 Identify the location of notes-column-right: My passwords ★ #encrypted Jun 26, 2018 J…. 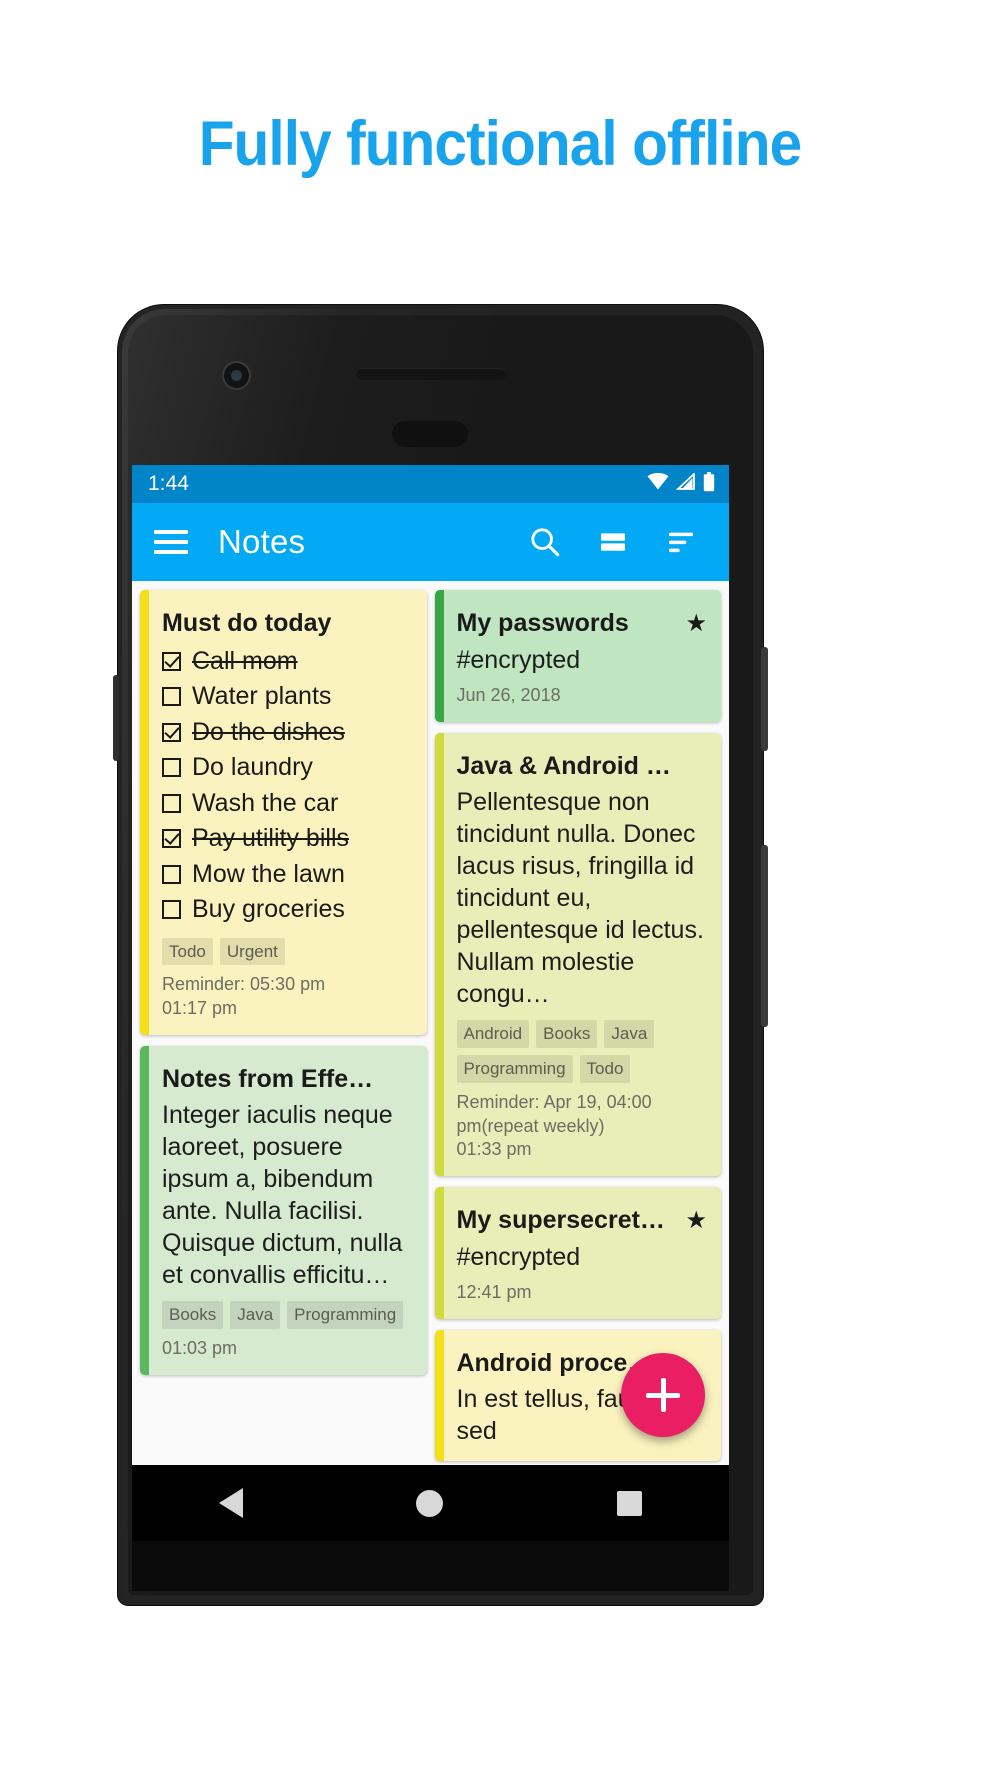
(577, 1027).